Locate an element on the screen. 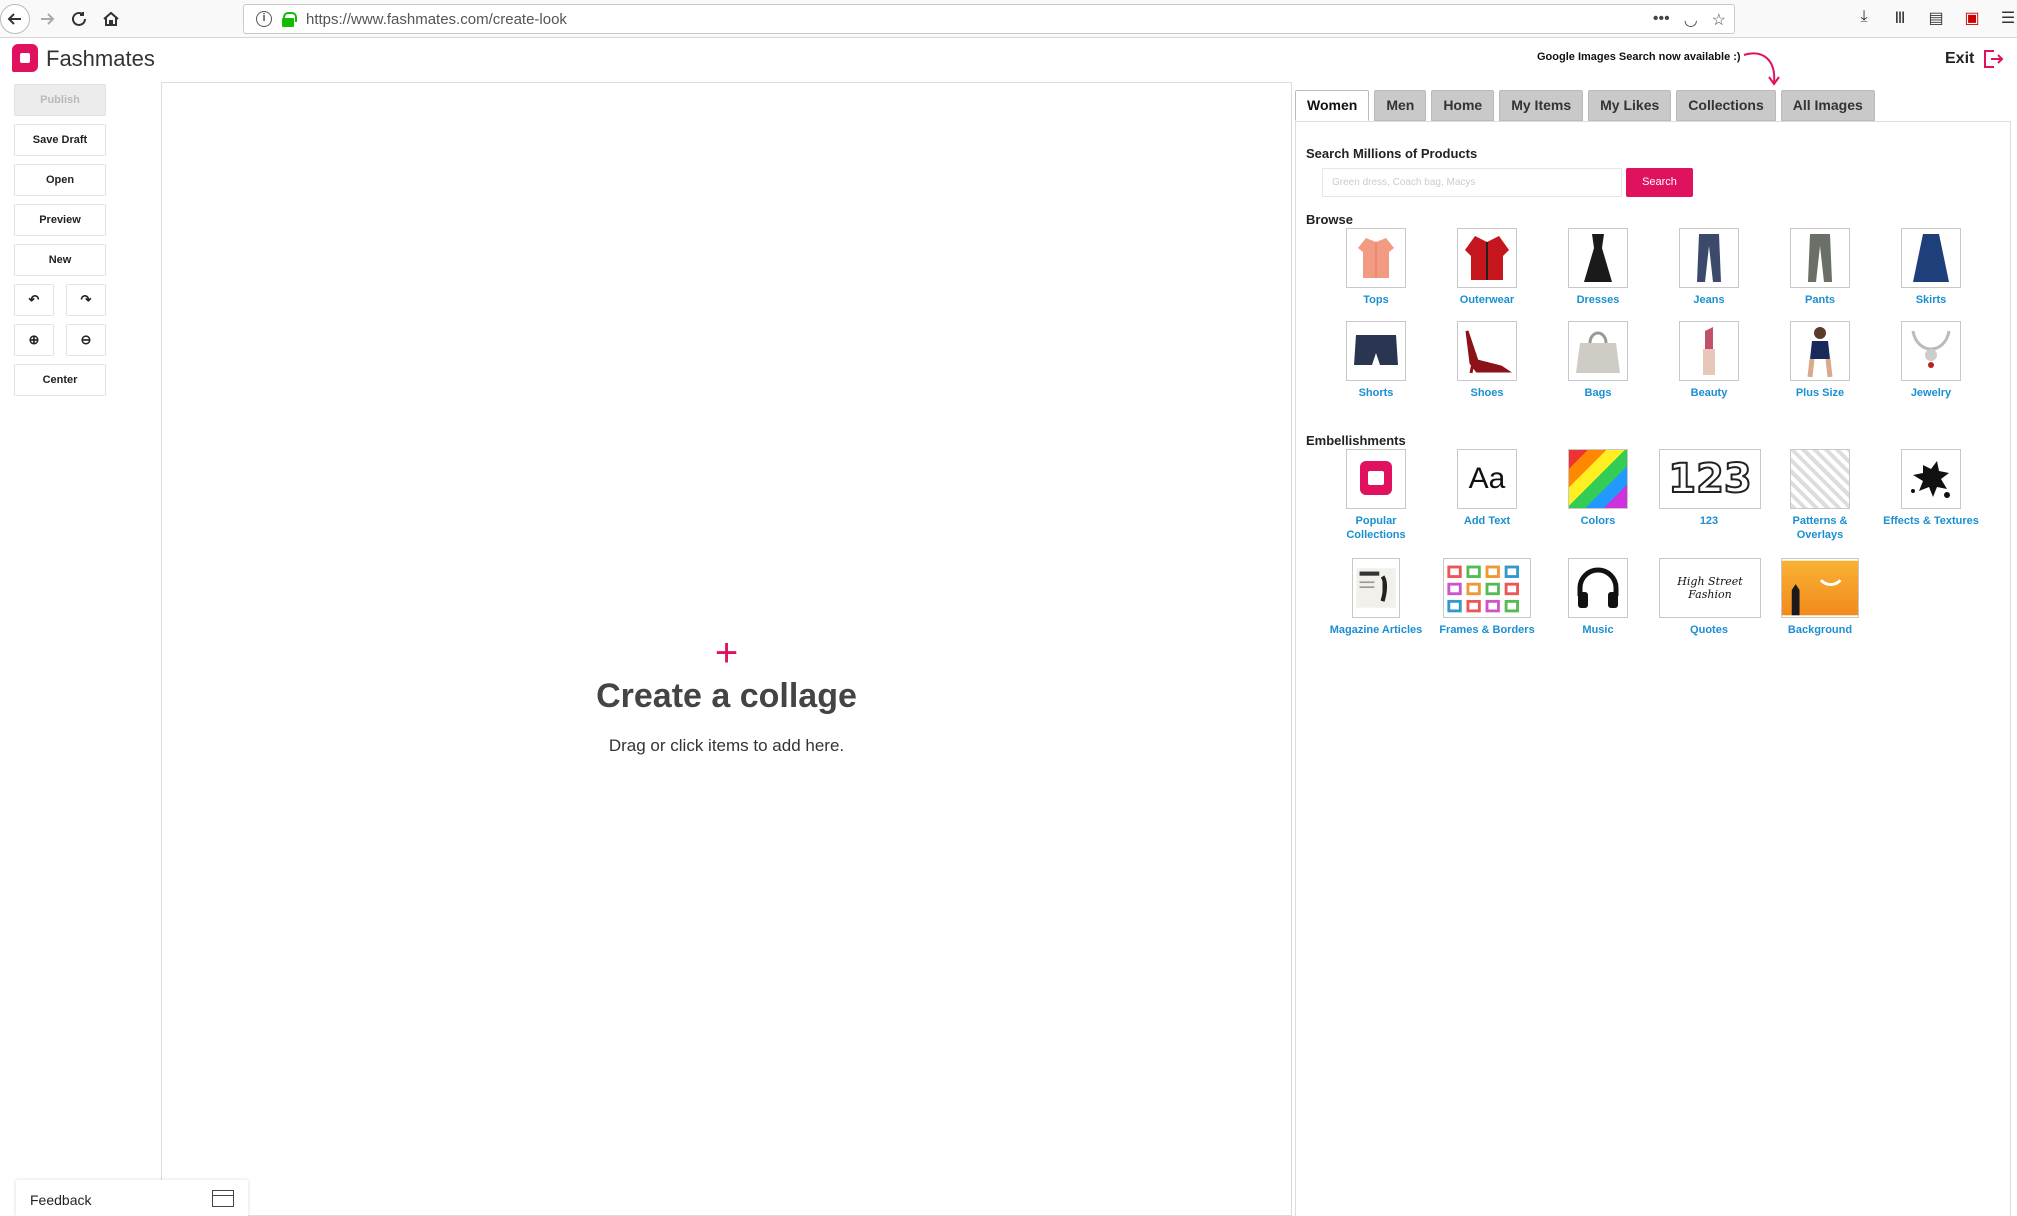 The width and height of the screenshot is (2017, 1216). zoom-in-button: ⊕ is located at coordinates (34, 340).